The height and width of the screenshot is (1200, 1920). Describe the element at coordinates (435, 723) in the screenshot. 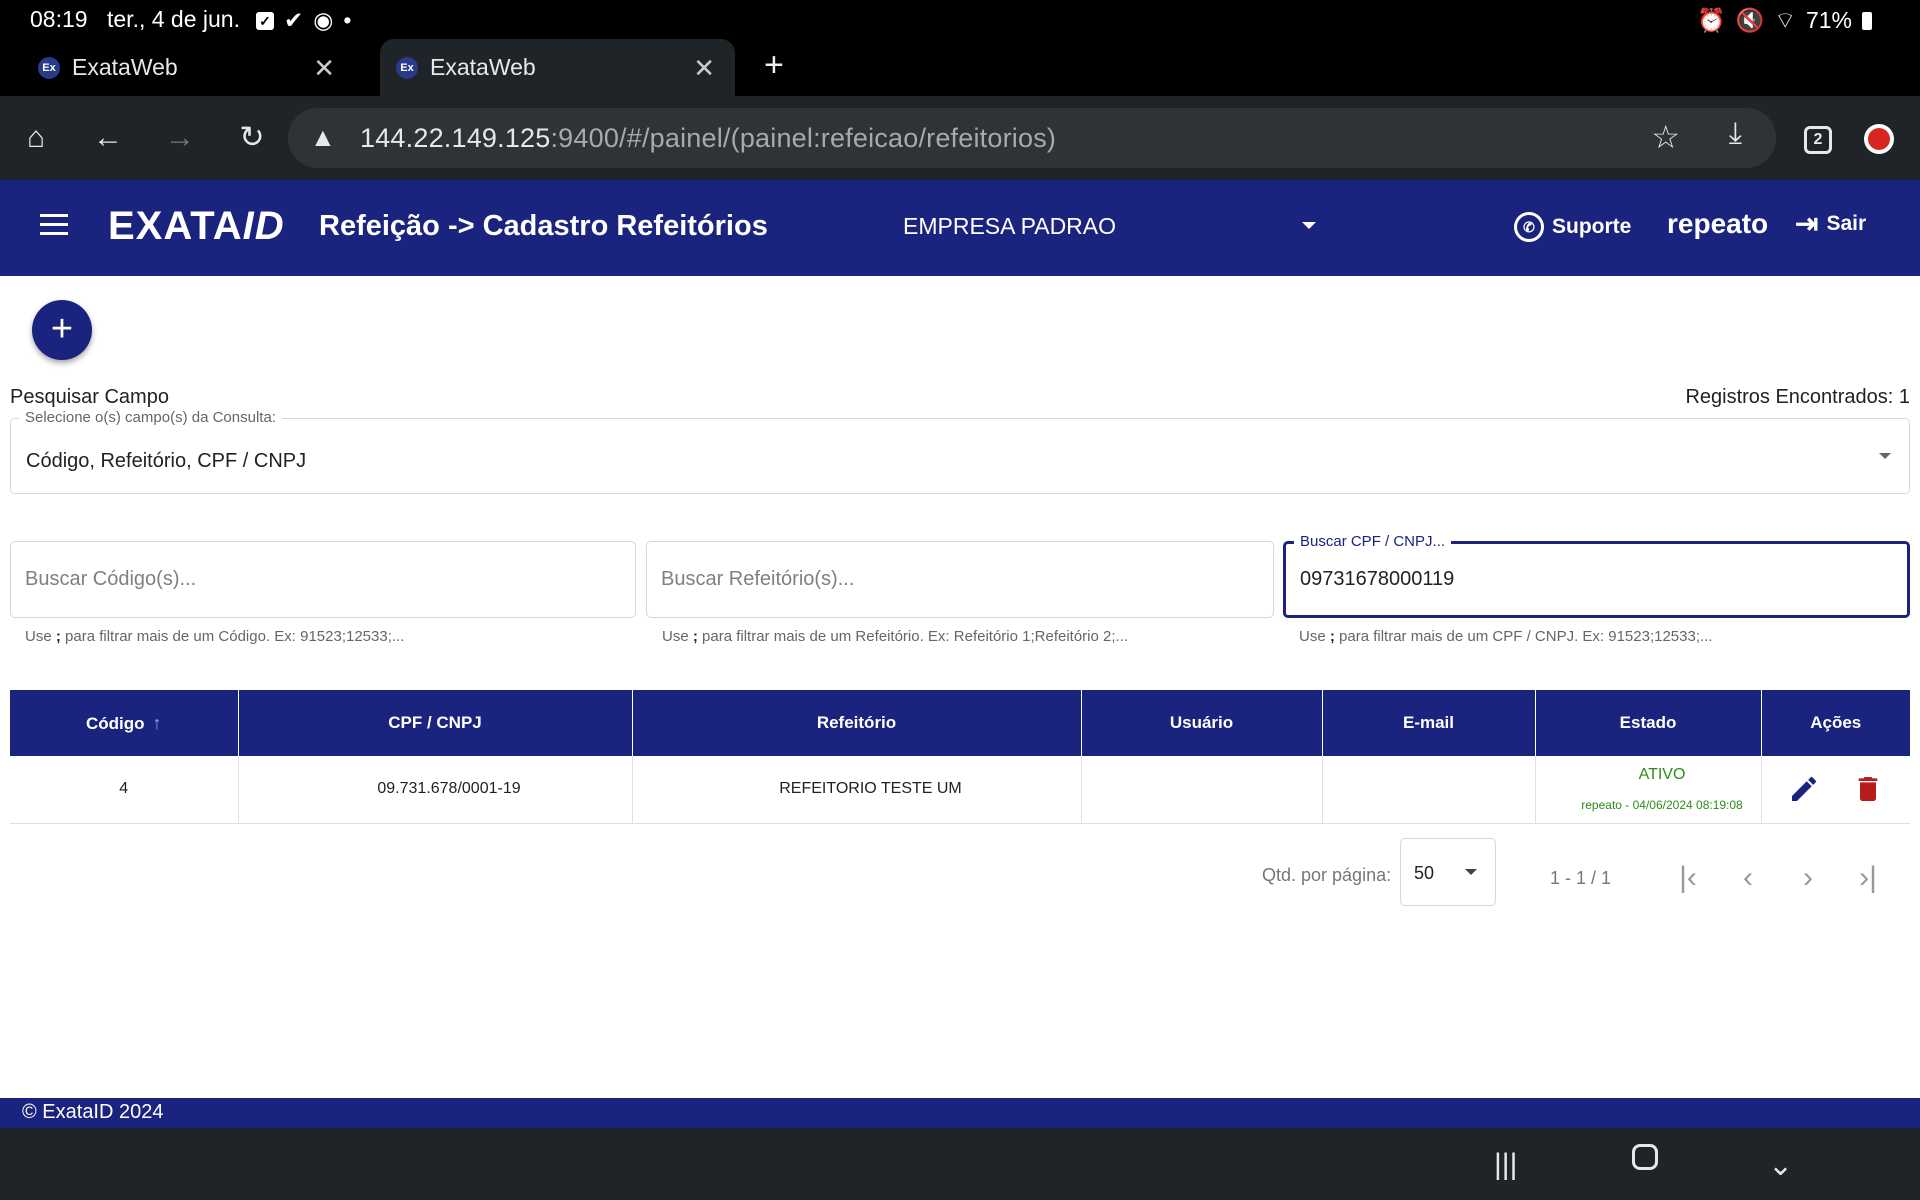

I see `col-cpf-header: CPF / CNPJ` at that location.